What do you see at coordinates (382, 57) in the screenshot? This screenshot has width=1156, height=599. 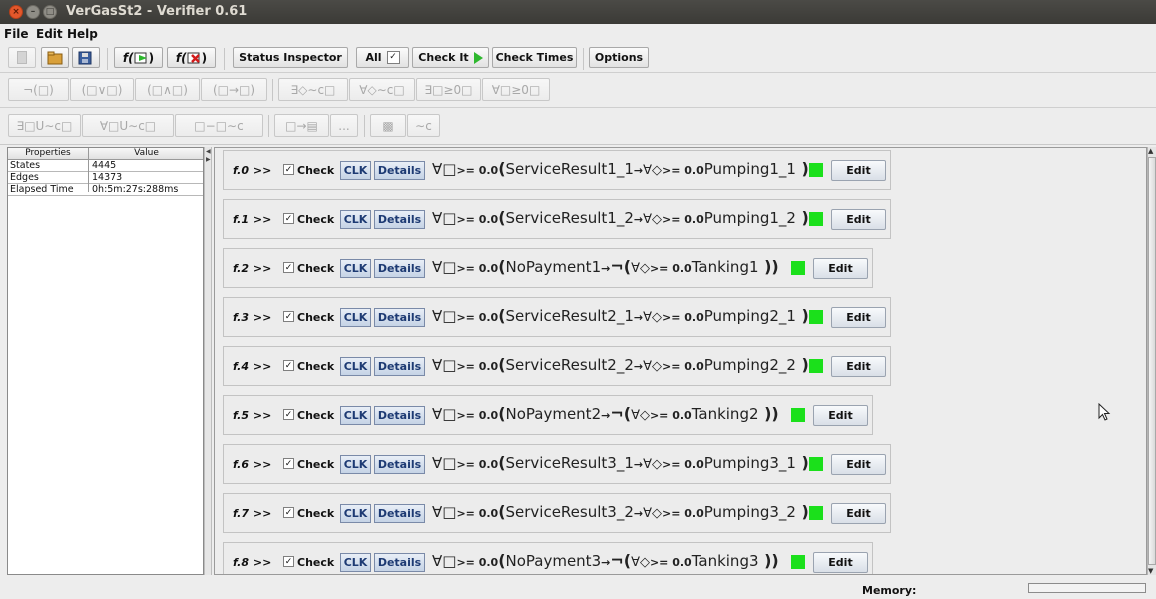 I see `all-toggle-button: All ✓` at bounding box center [382, 57].